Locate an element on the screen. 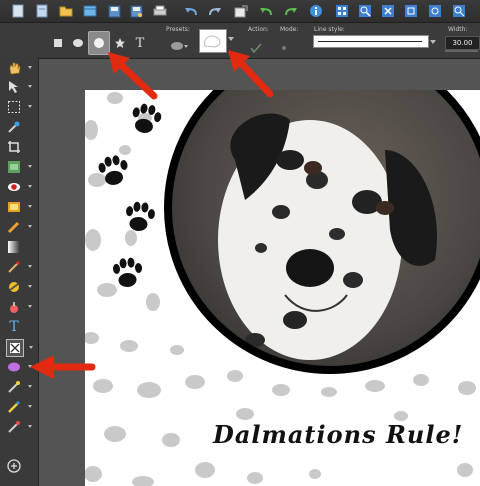 This screenshot has width=480, height=486. zoom-in-icon is located at coordinates (365, 11).